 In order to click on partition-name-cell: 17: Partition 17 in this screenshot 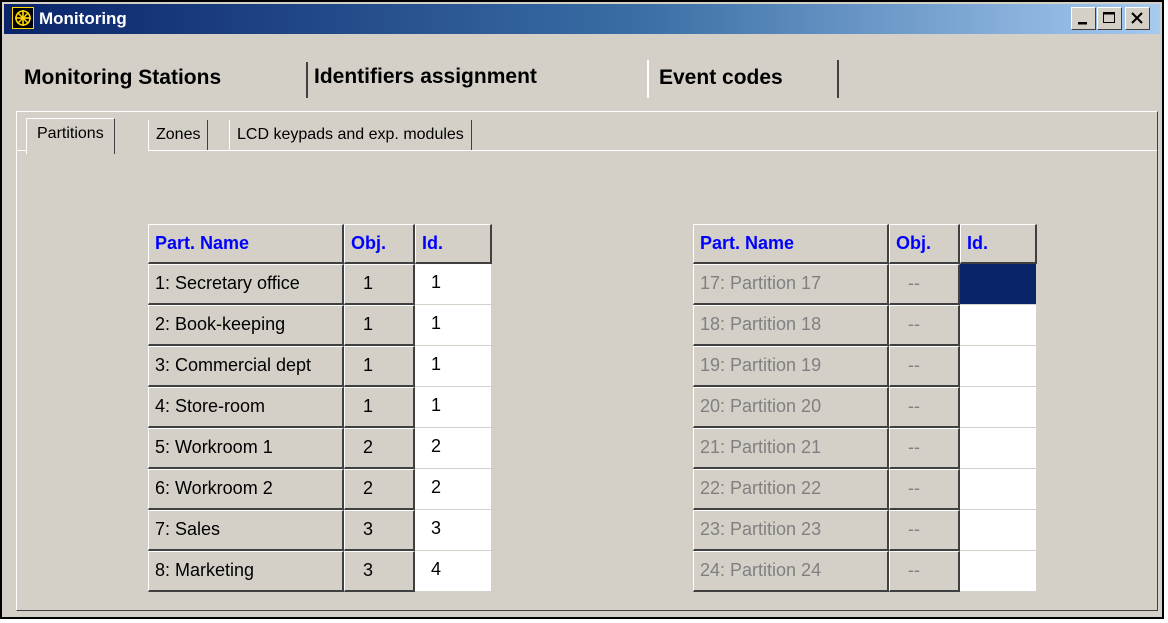, I will do `click(791, 284)`.